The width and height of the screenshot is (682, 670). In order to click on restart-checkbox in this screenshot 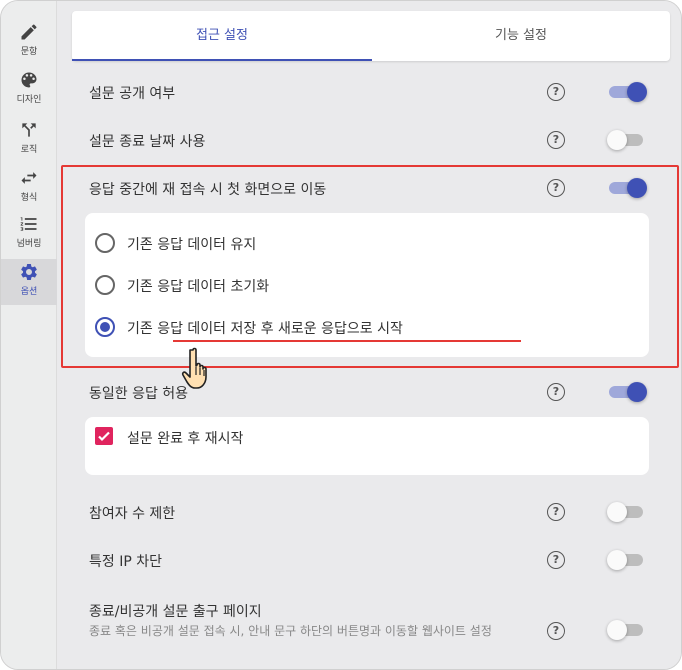, I will do `click(104, 436)`.